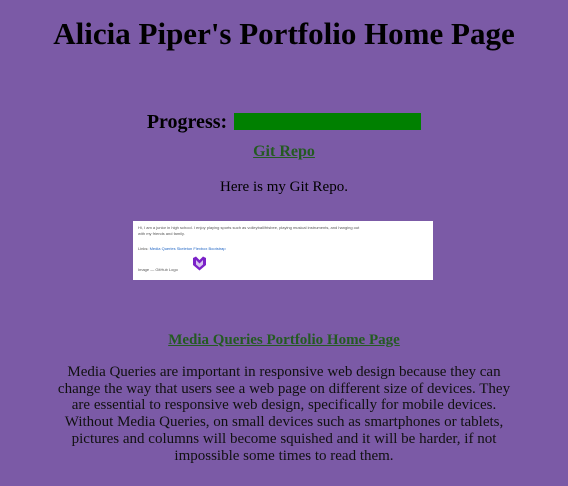 The height and width of the screenshot is (486, 568). Describe the element at coordinates (199, 263) in the screenshot. I see `github-logo-icon` at that location.